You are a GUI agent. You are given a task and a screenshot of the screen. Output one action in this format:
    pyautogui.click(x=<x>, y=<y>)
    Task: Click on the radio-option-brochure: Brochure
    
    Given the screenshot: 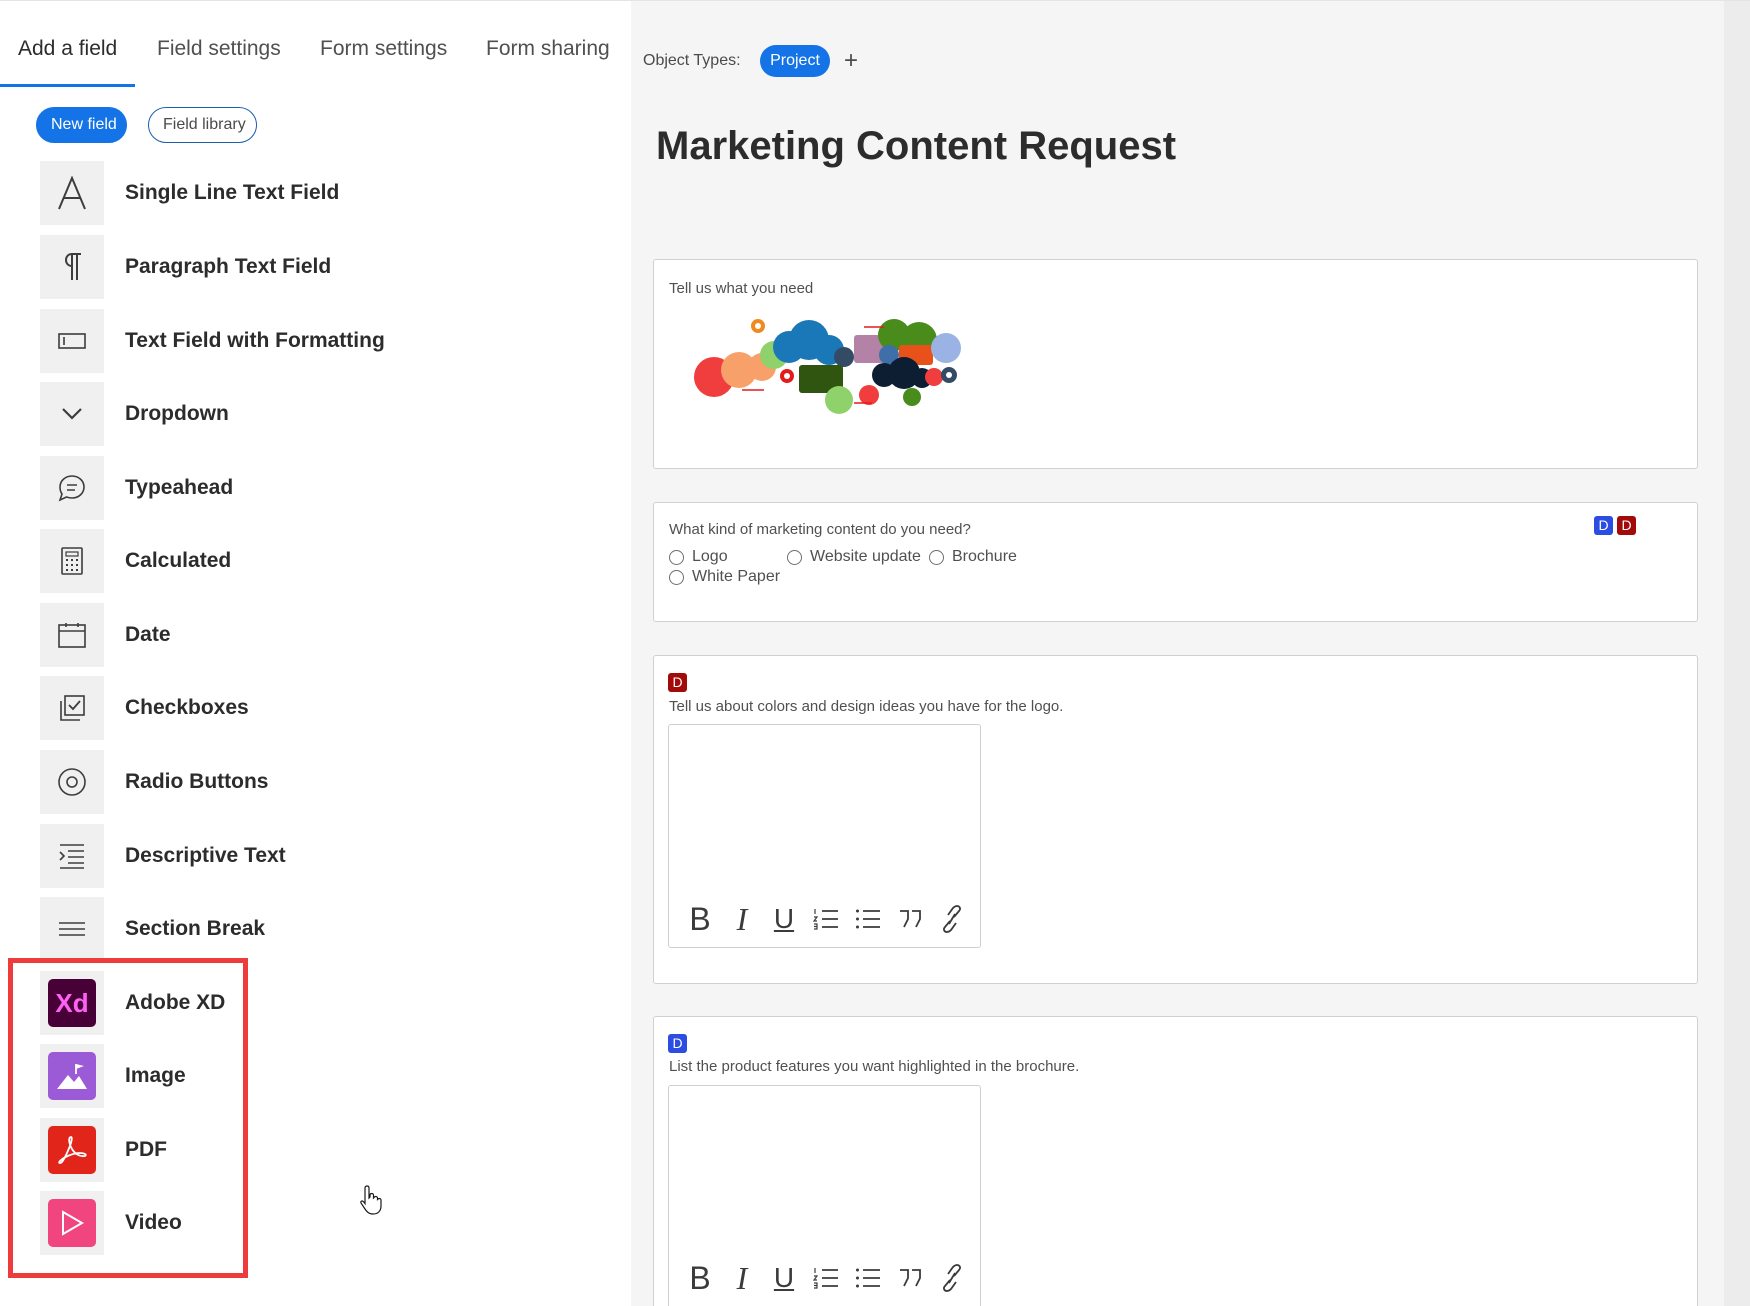 What is the action you would take?
    pyautogui.click(x=973, y=557)
    